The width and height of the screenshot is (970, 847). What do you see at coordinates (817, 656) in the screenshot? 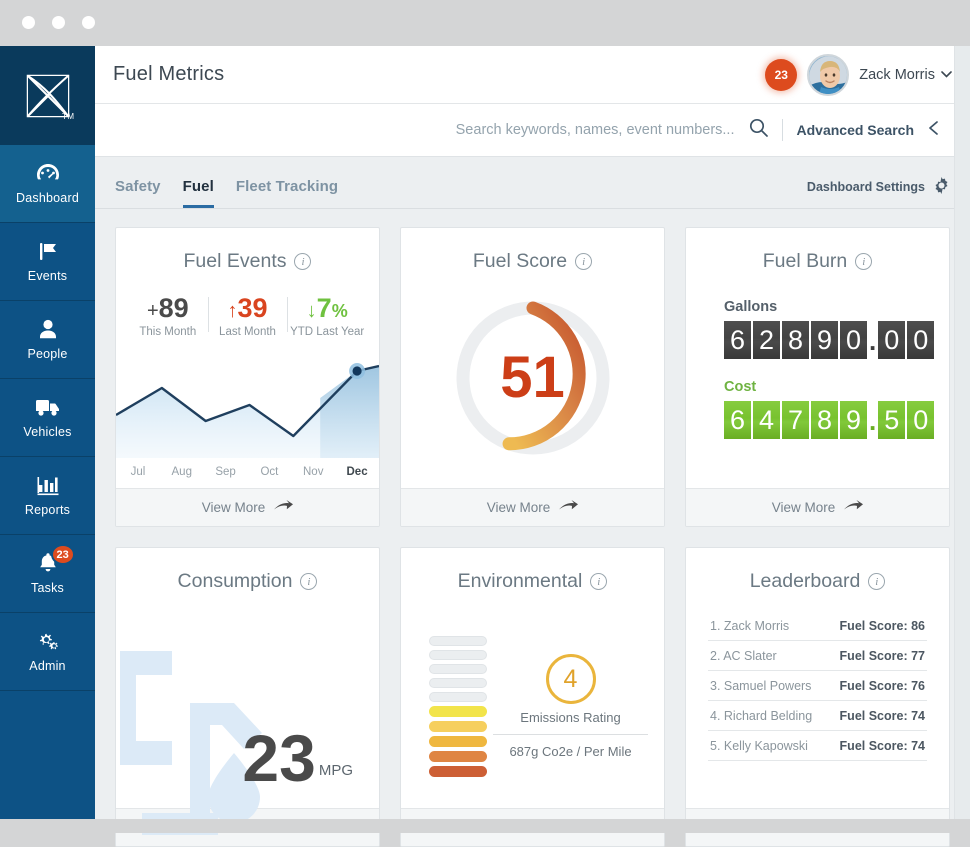
I see `list-item: 2. AC Slater Fuel Score: 77` at bounding box center [817, 656].